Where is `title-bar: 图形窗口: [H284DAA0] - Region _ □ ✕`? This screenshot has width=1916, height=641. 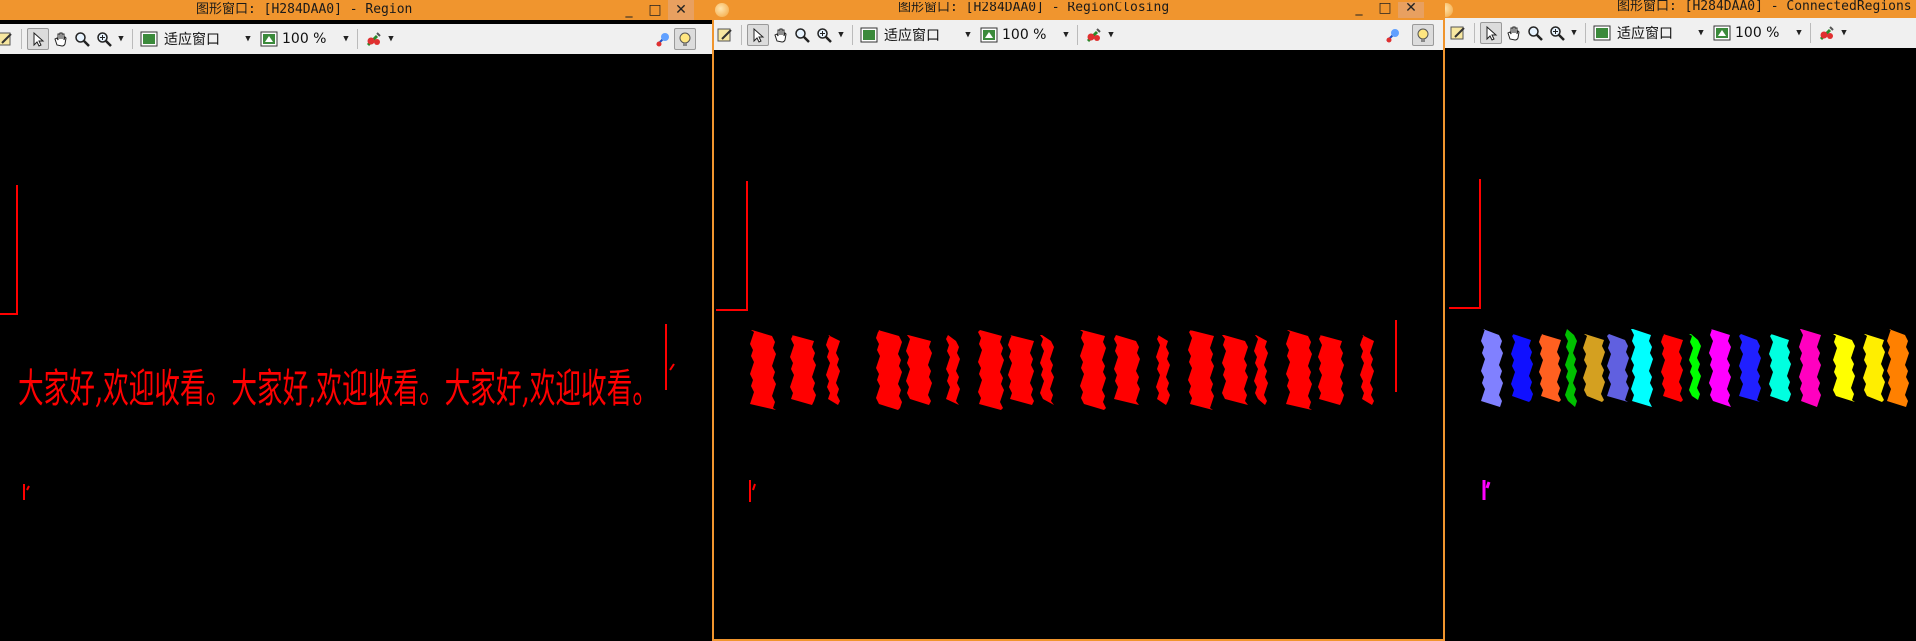
title-bar: 图形窗口: [H284DAA0] - Region _ □ ✕ is located at coordinates (356, 10).